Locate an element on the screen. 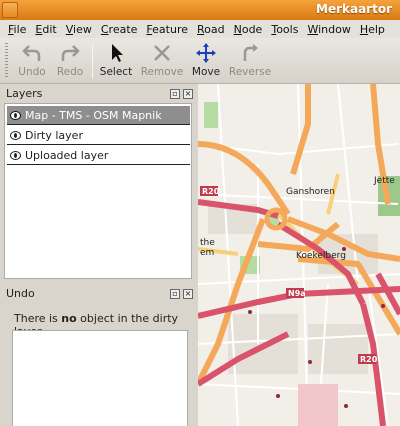 This screenshot has width=400, height=426. undo-close-icon: × is located at coordinates (188, 294).